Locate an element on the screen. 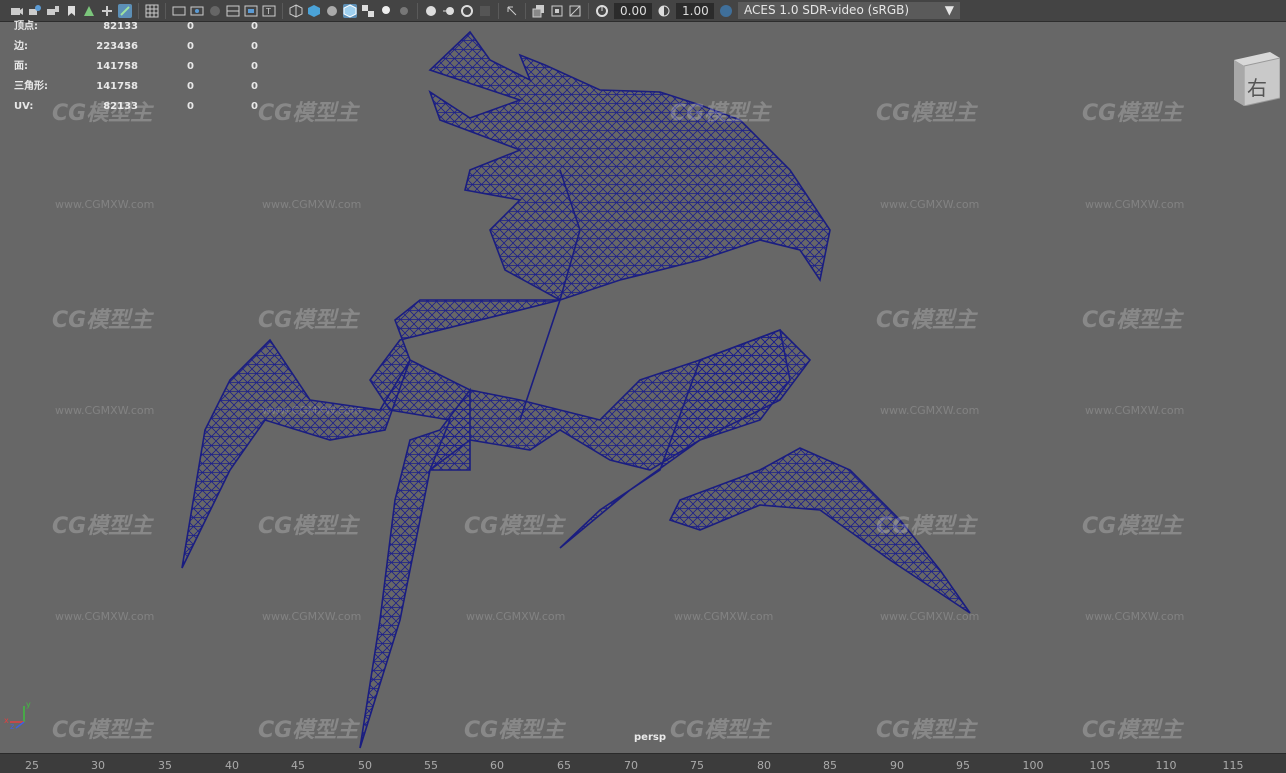  ruler-tick: 50 is located at coordinates (365, 765).